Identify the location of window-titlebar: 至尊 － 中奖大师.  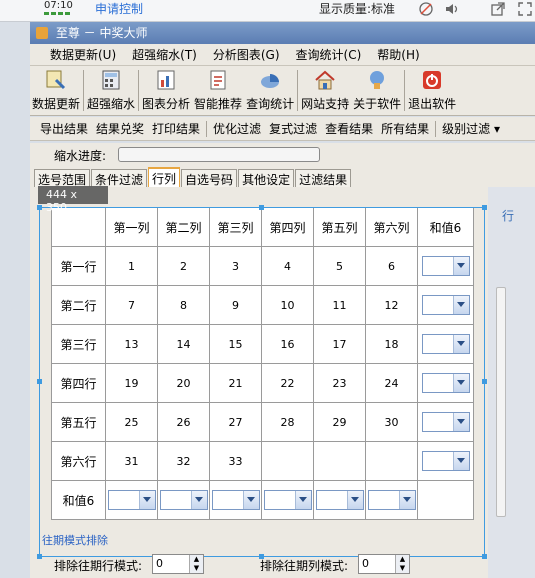
(282, 33).